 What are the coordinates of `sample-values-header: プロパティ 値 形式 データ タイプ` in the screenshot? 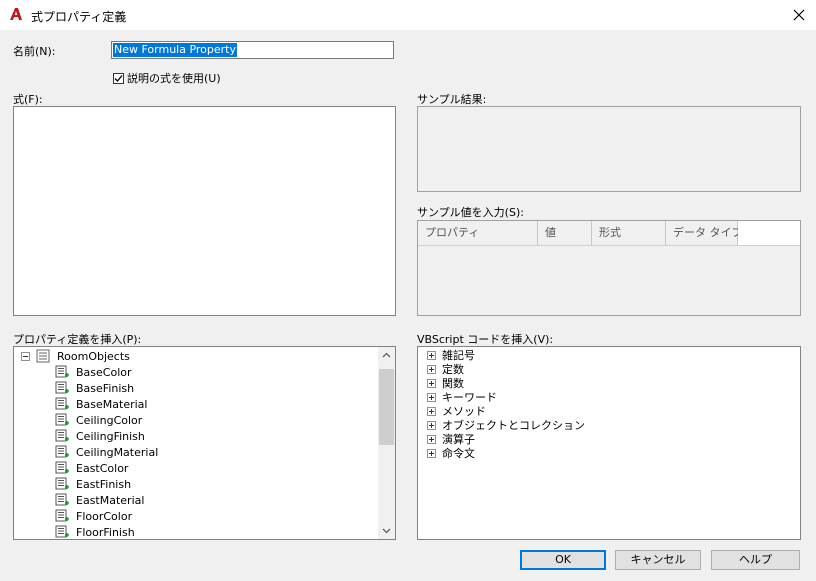 It's located at (609, 233).